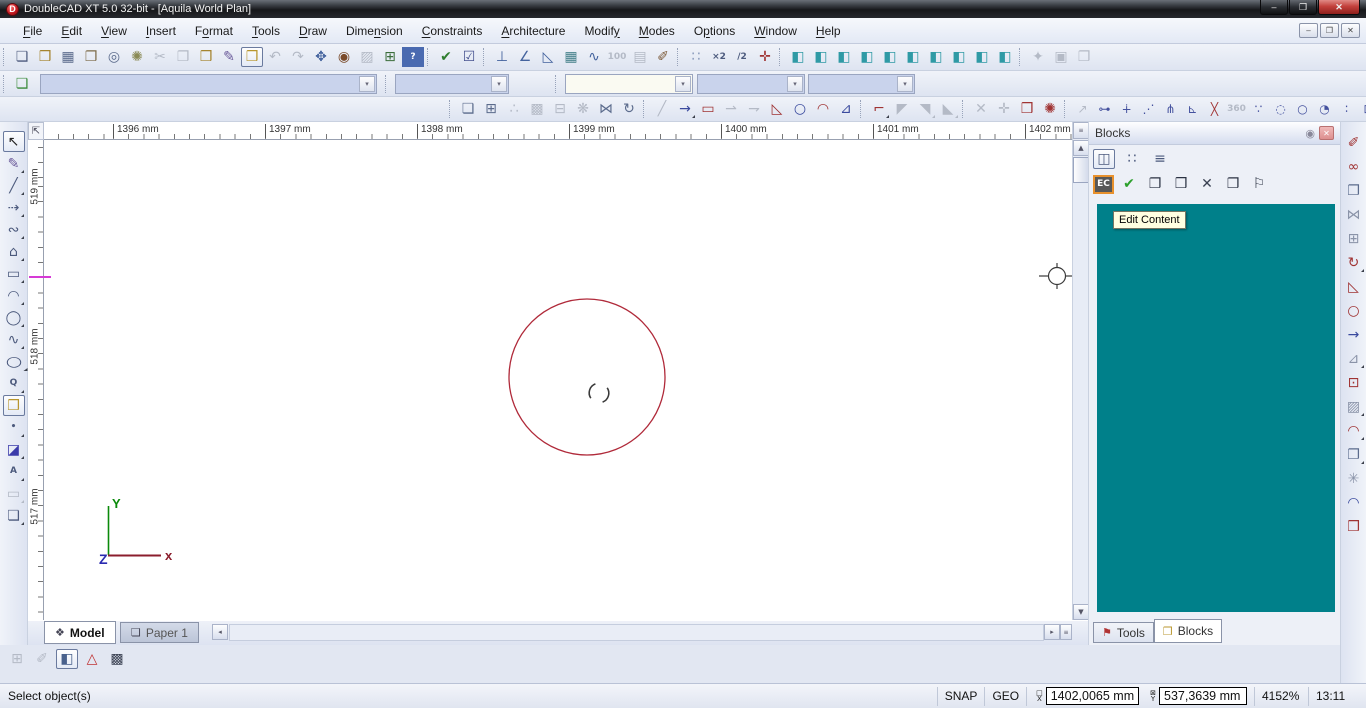  Describe the element at coordinates (823, 109) in the screenshot. I see `arc: ◠` at that location.